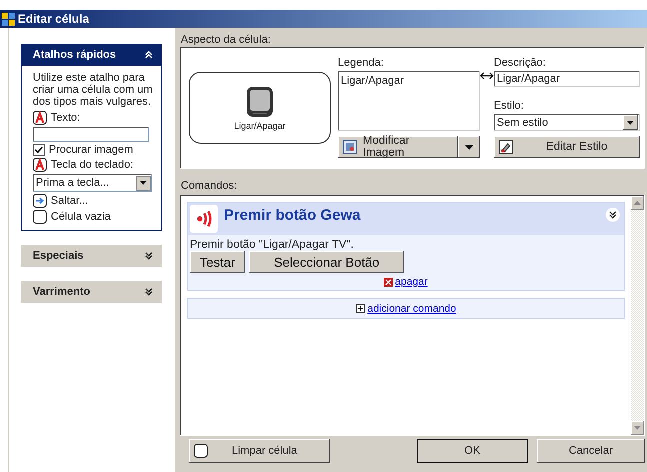 The height and width of the screenshot is (472, 647). What do you see at coordinates (218, 262) in the screenshot?
I see `test-button: Testar` at bounding box center [218, 262].